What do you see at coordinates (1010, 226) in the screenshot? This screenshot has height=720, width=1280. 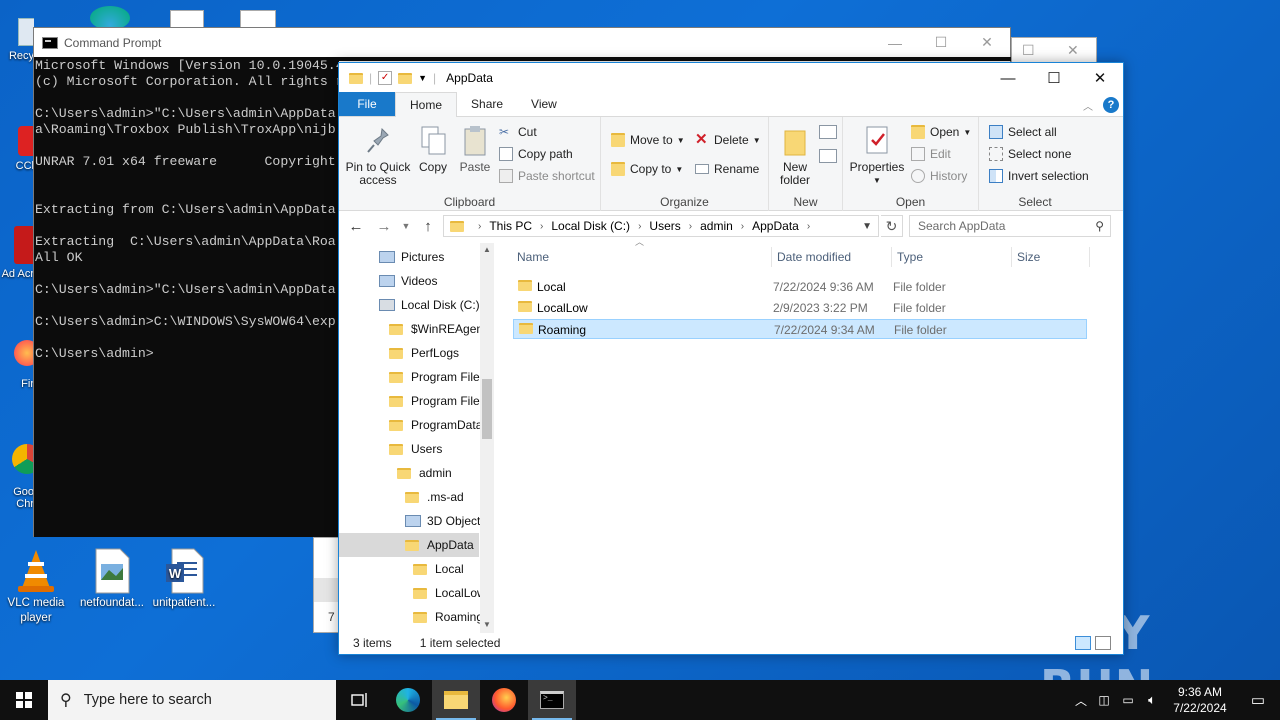 I see `search-input: Search AppData ⚲` at bounding box center [1010, 226].